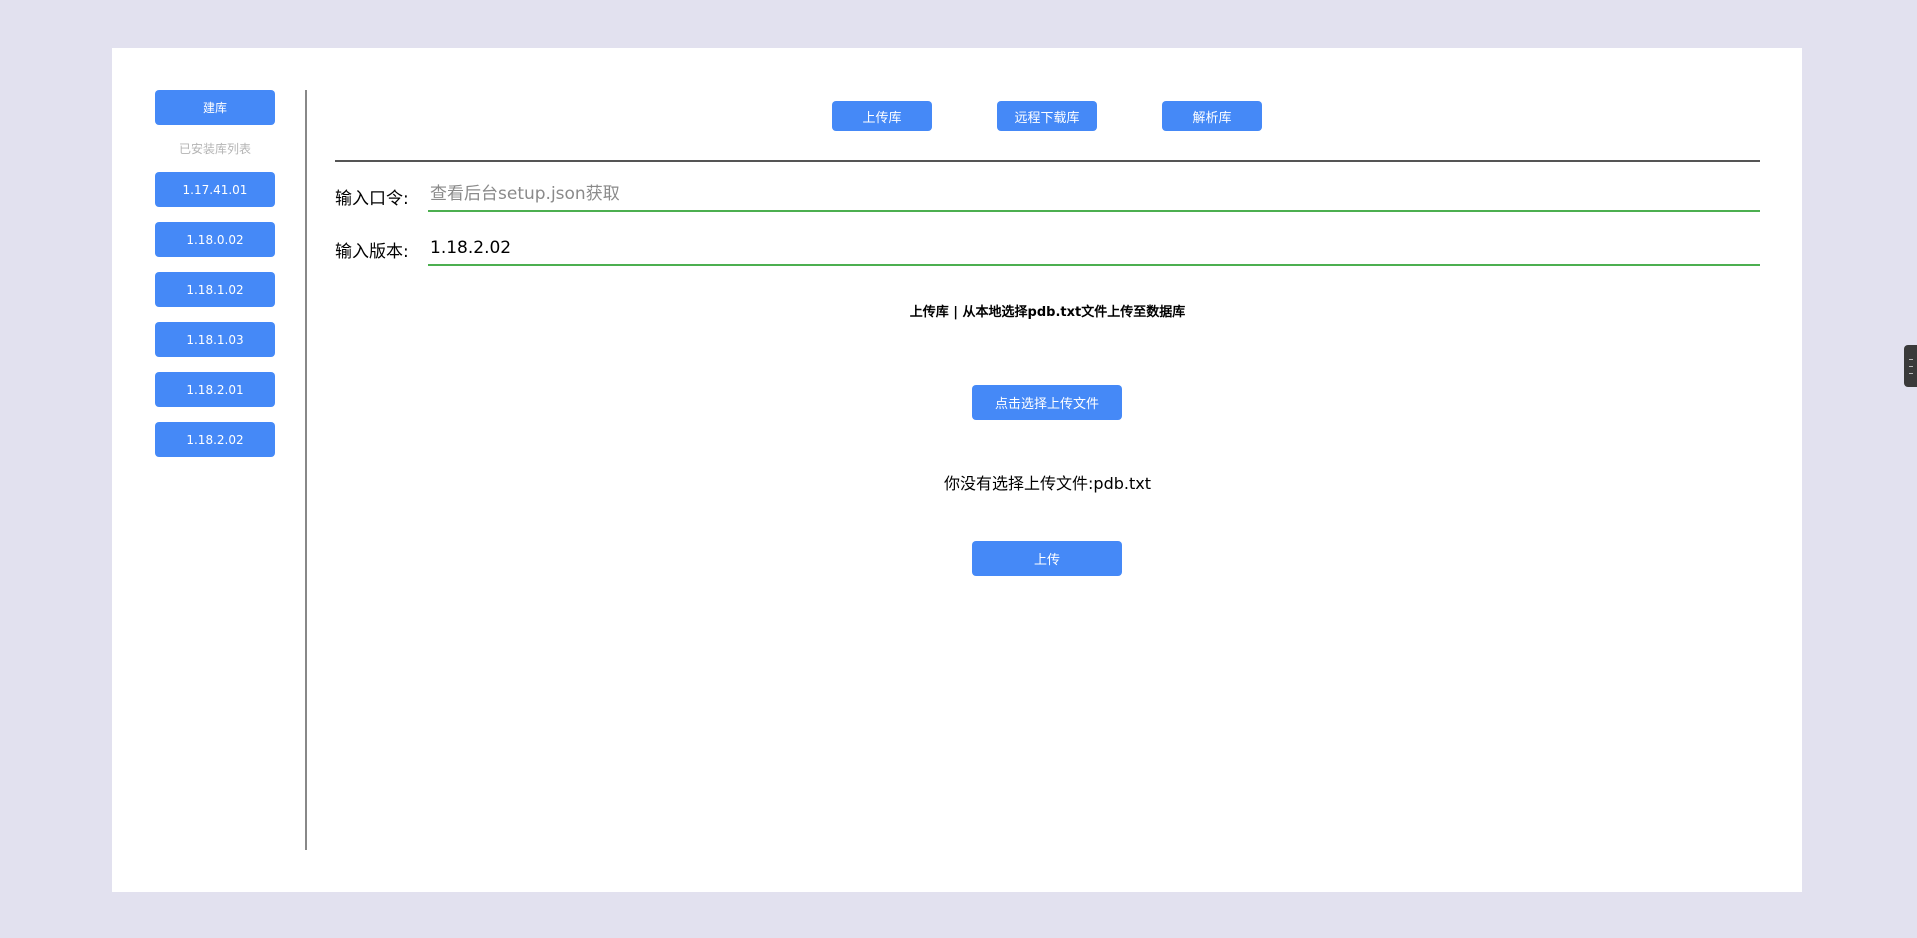 The height and width of the screenshot is (938, 1917). What do you see at coordinates (215, 339) in the screenshot?
I see `sidebar-item-version: 1.18.1.03` at bounding box center [215, 339].